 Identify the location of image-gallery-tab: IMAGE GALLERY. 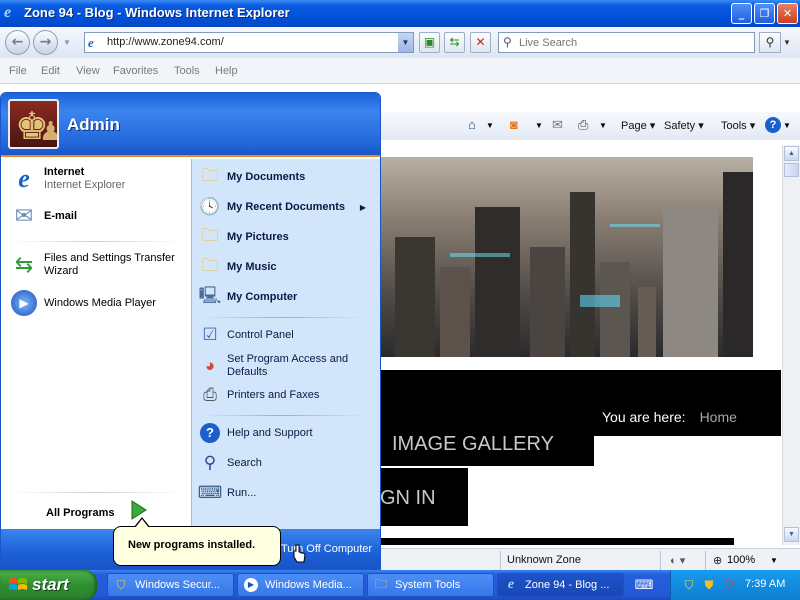
(487, 443).